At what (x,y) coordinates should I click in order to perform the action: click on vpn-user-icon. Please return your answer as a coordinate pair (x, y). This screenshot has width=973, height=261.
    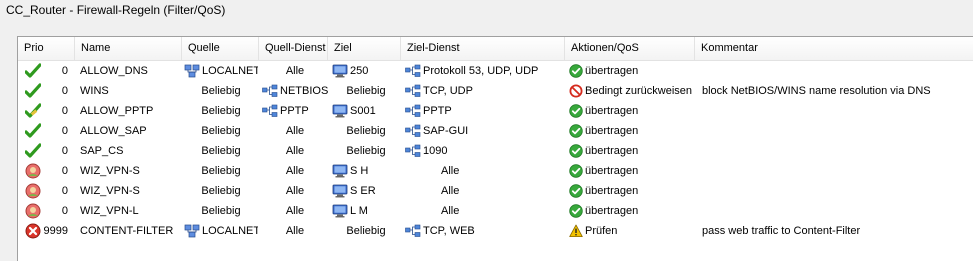
    Looking at the image, I should click on (33, 191).